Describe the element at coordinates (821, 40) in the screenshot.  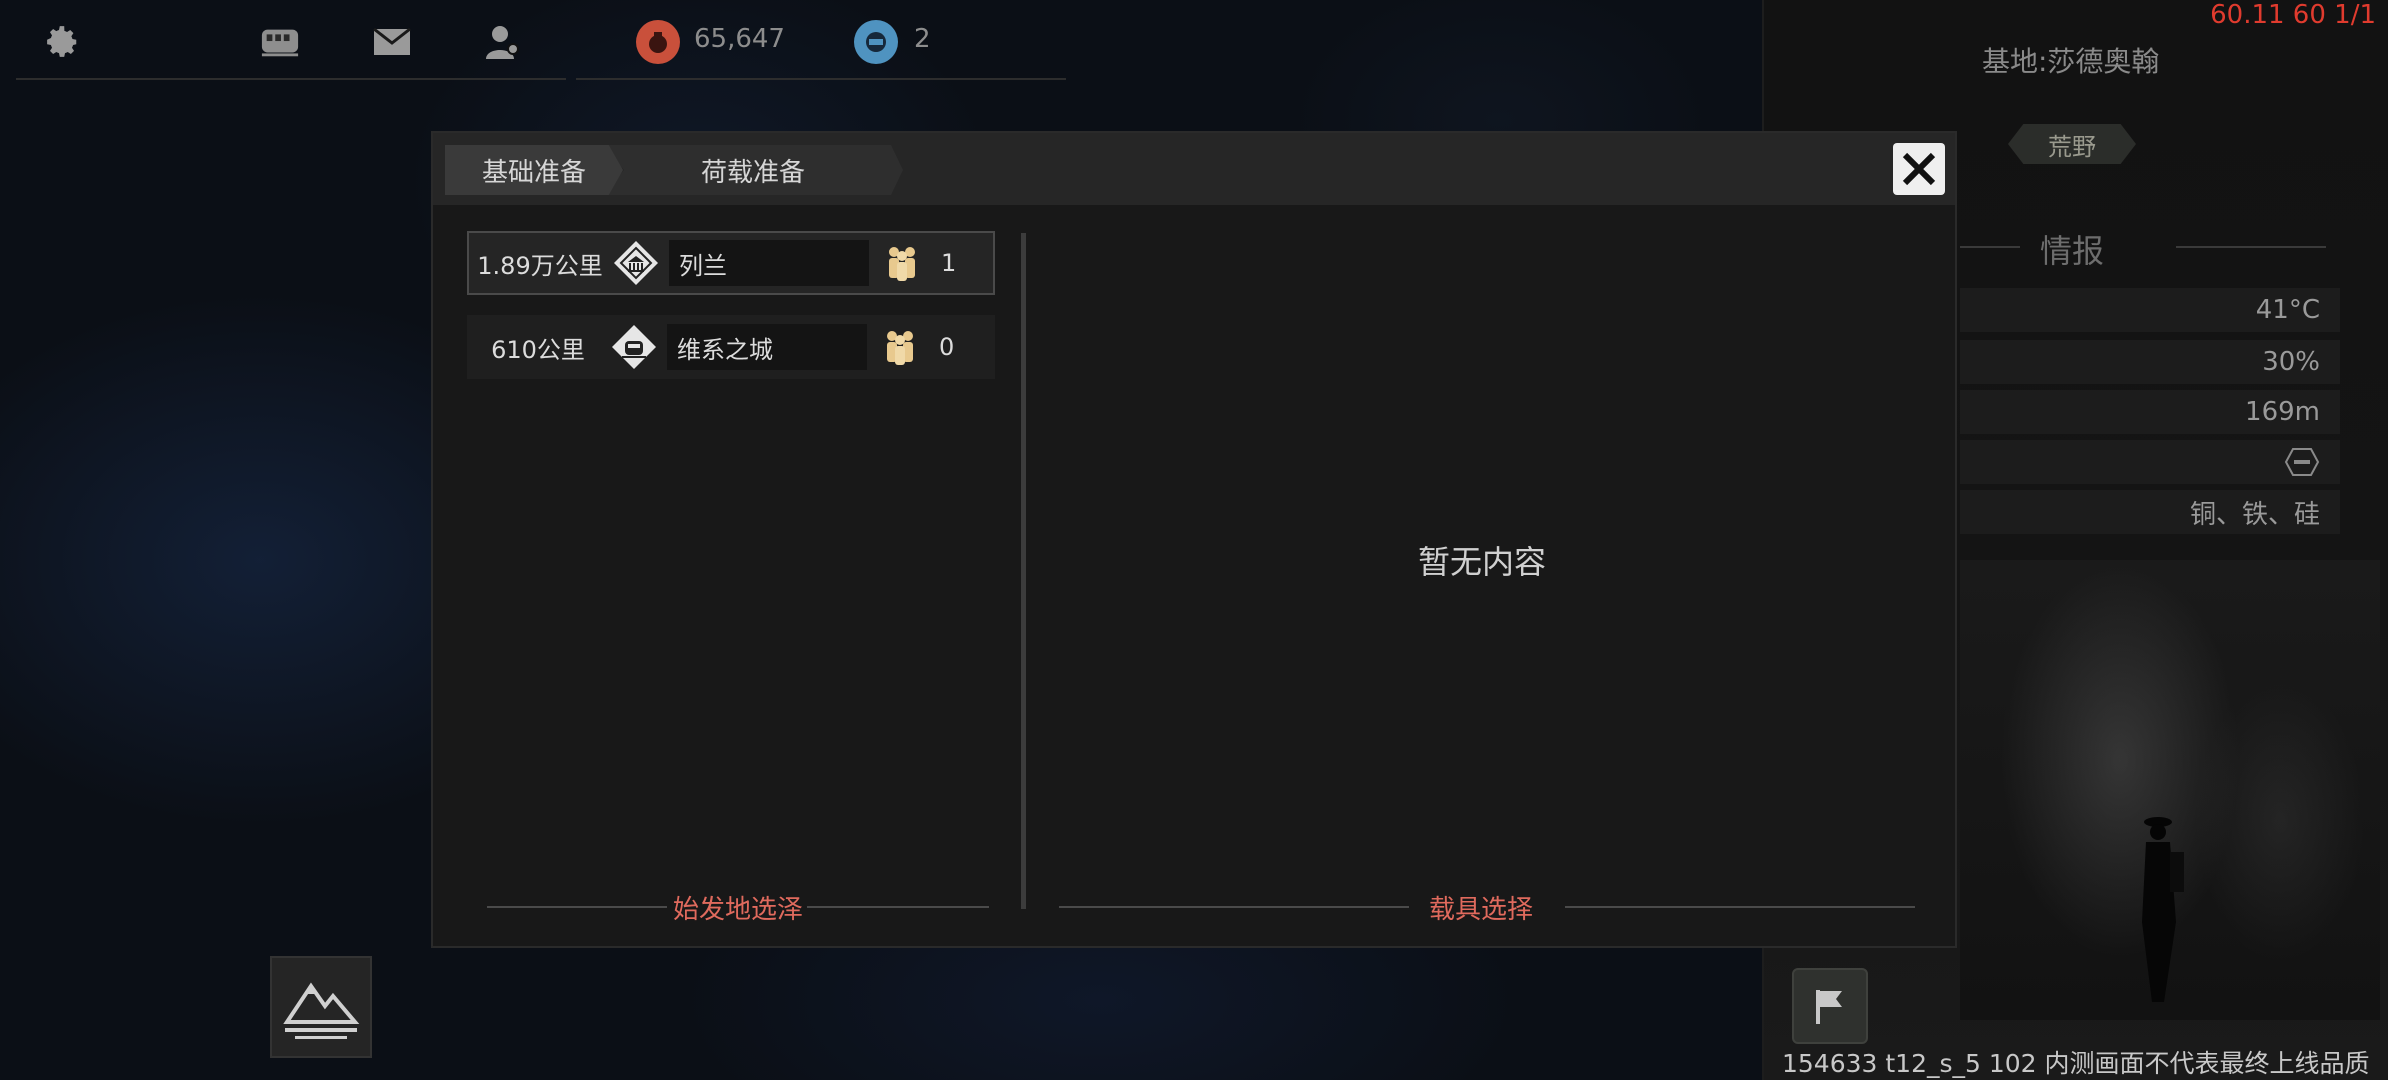
I see `resource-bar: 65,647 2` at that location.